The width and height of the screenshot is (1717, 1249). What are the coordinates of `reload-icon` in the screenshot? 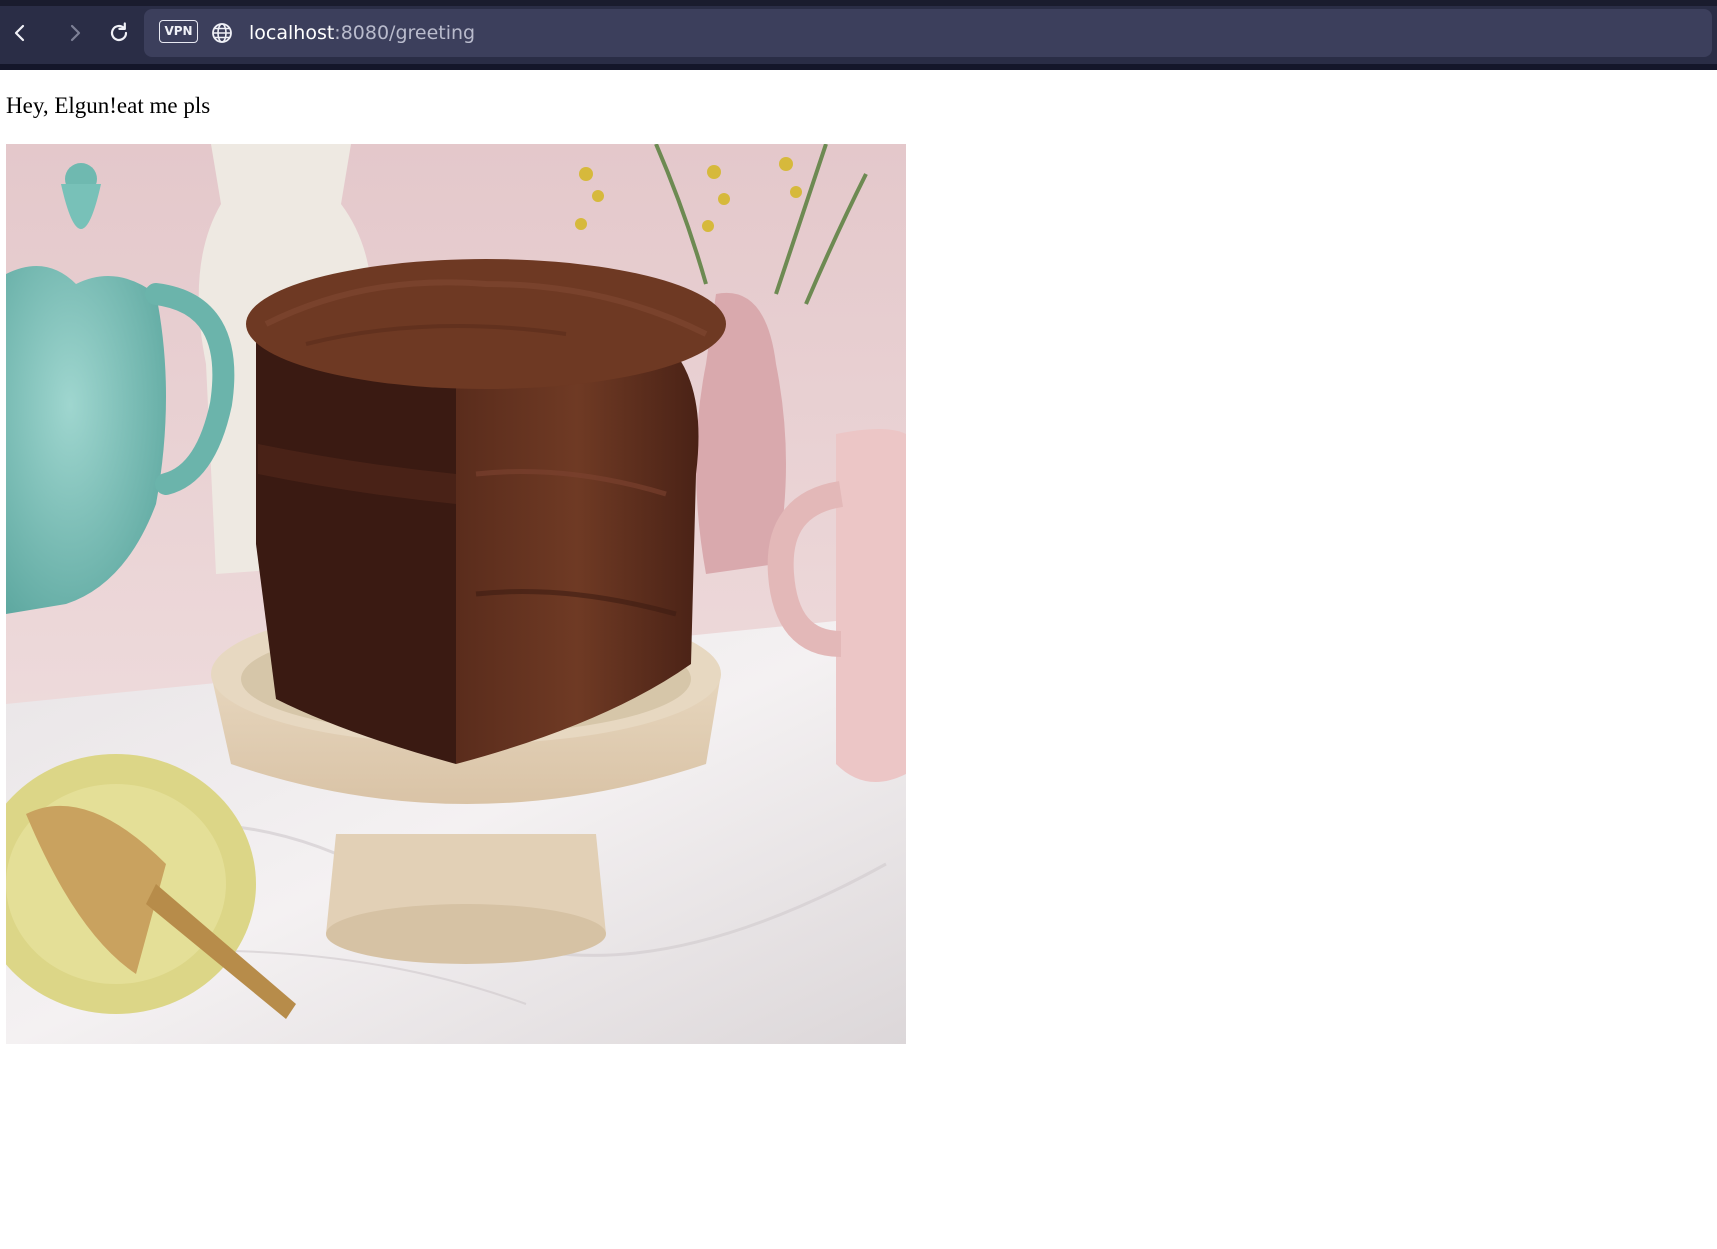 It's located at (119, 32).